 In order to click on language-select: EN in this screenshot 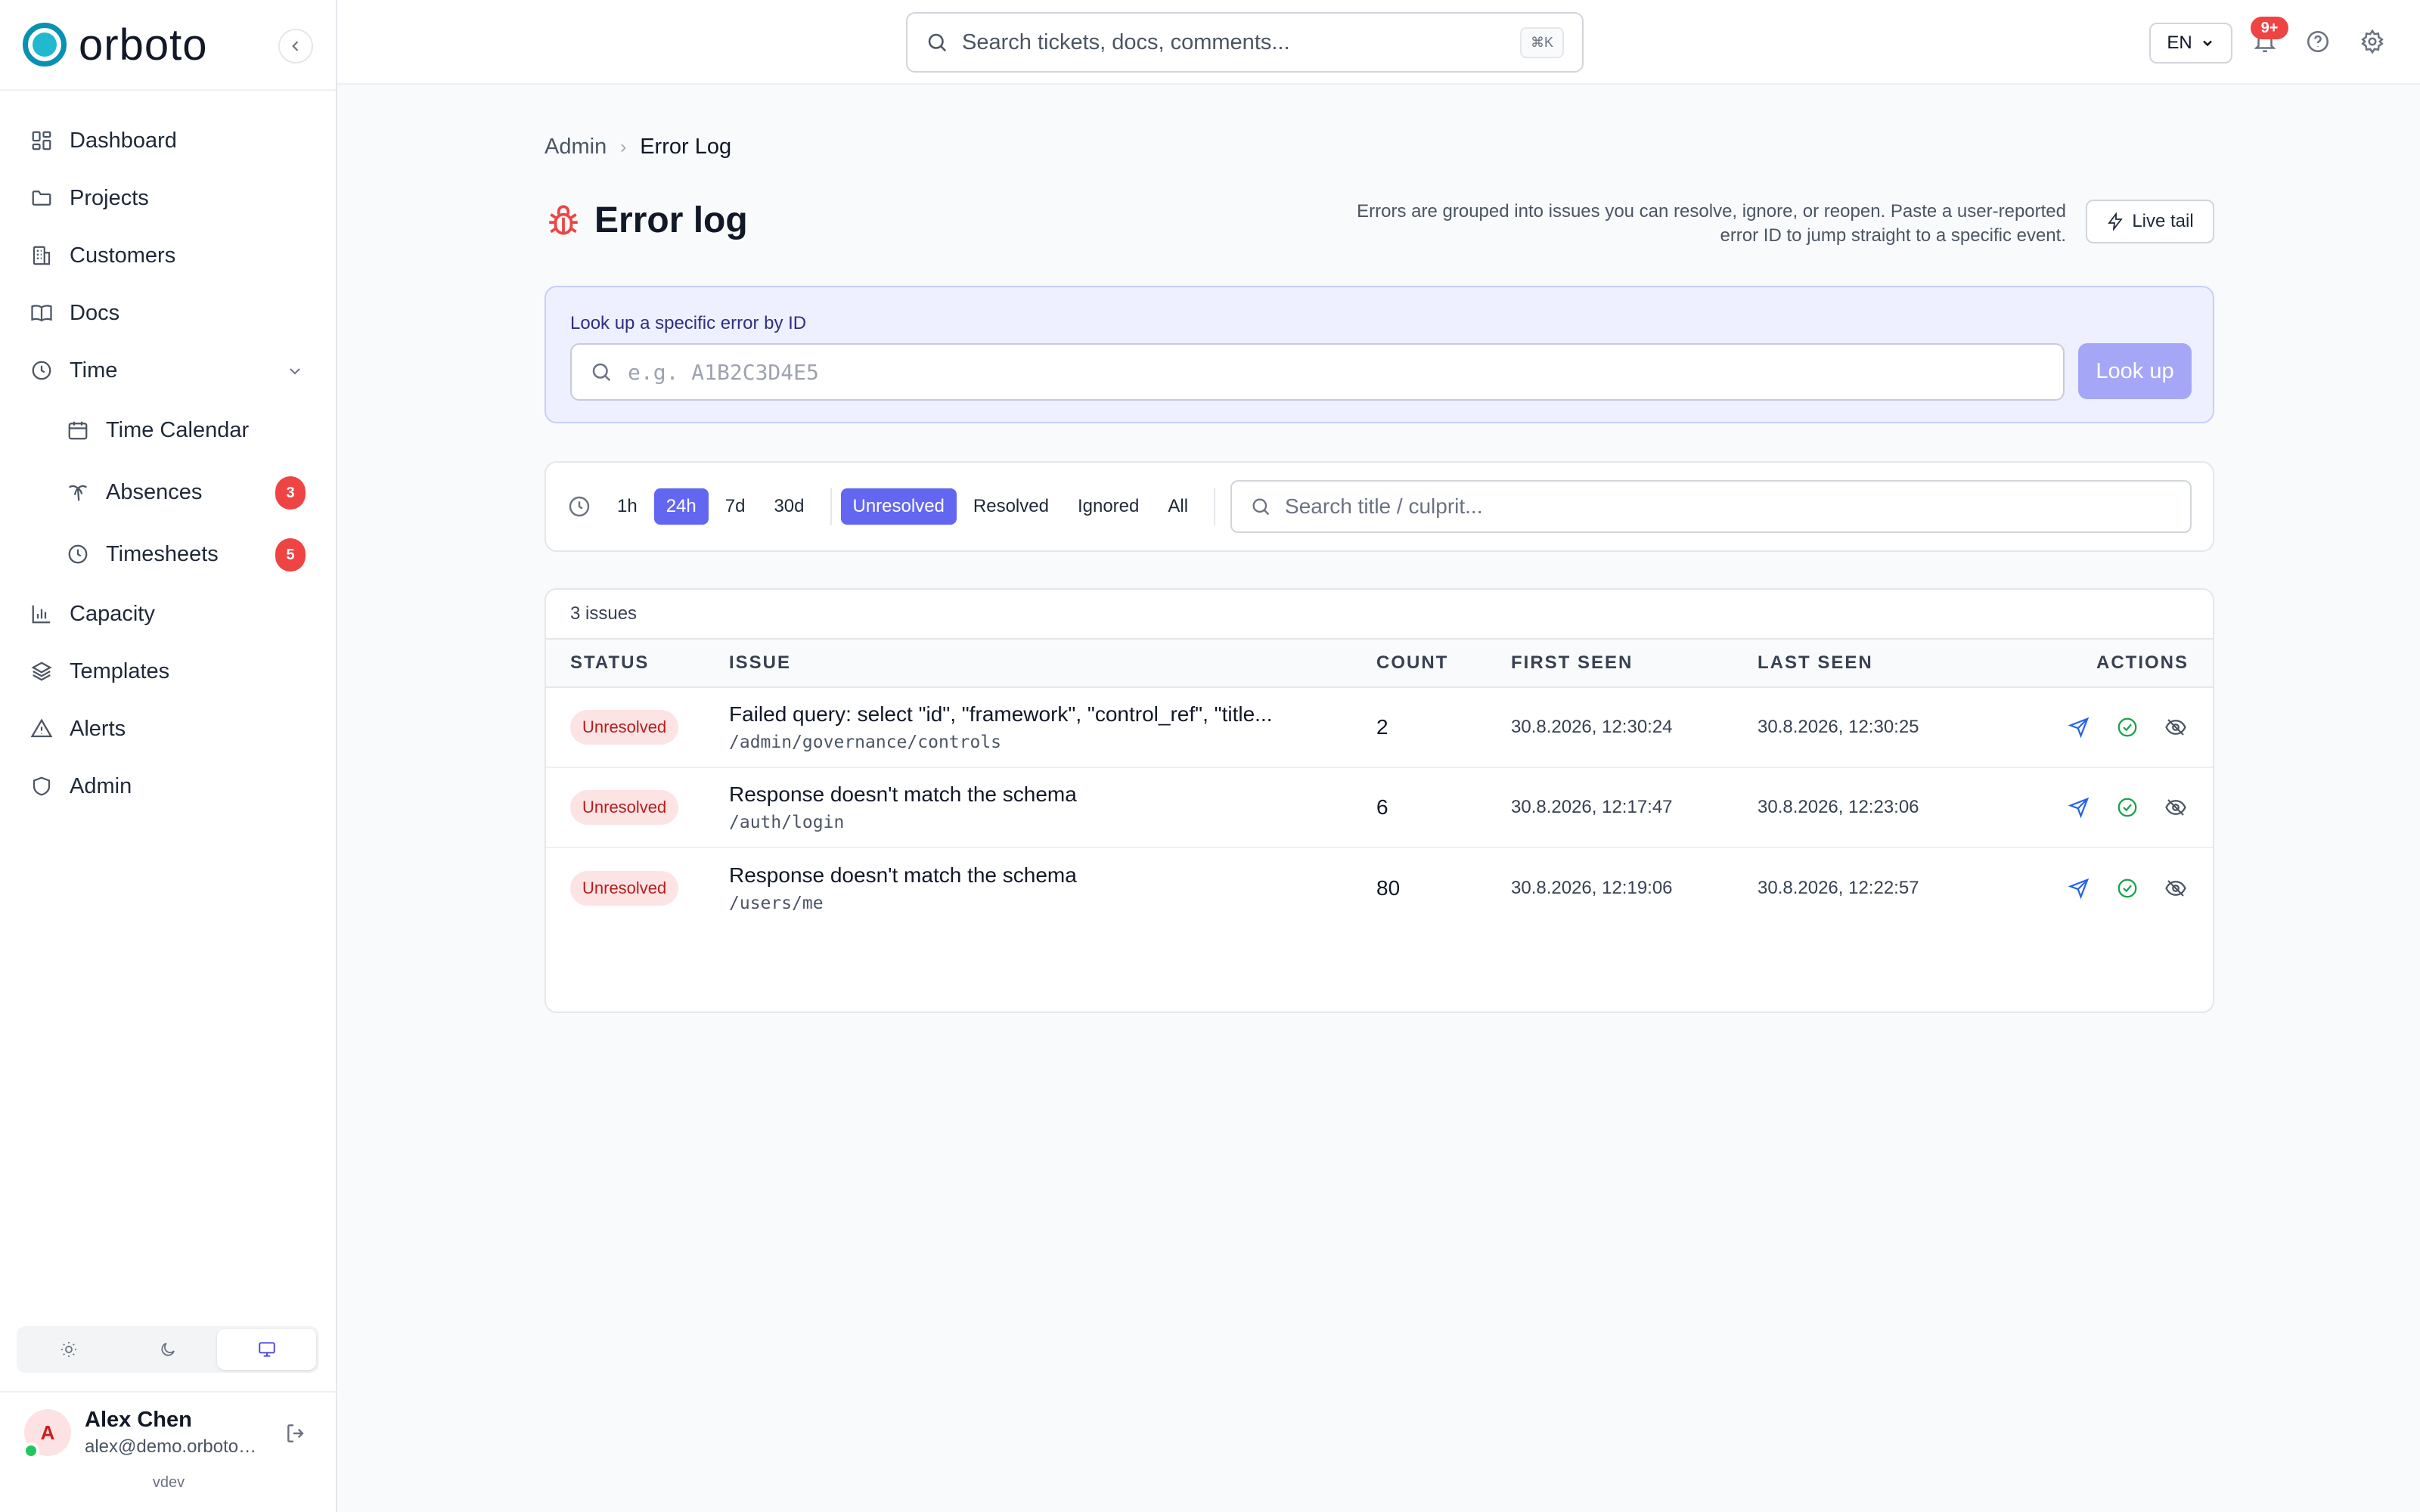, I will do `click(2190, 44)`.